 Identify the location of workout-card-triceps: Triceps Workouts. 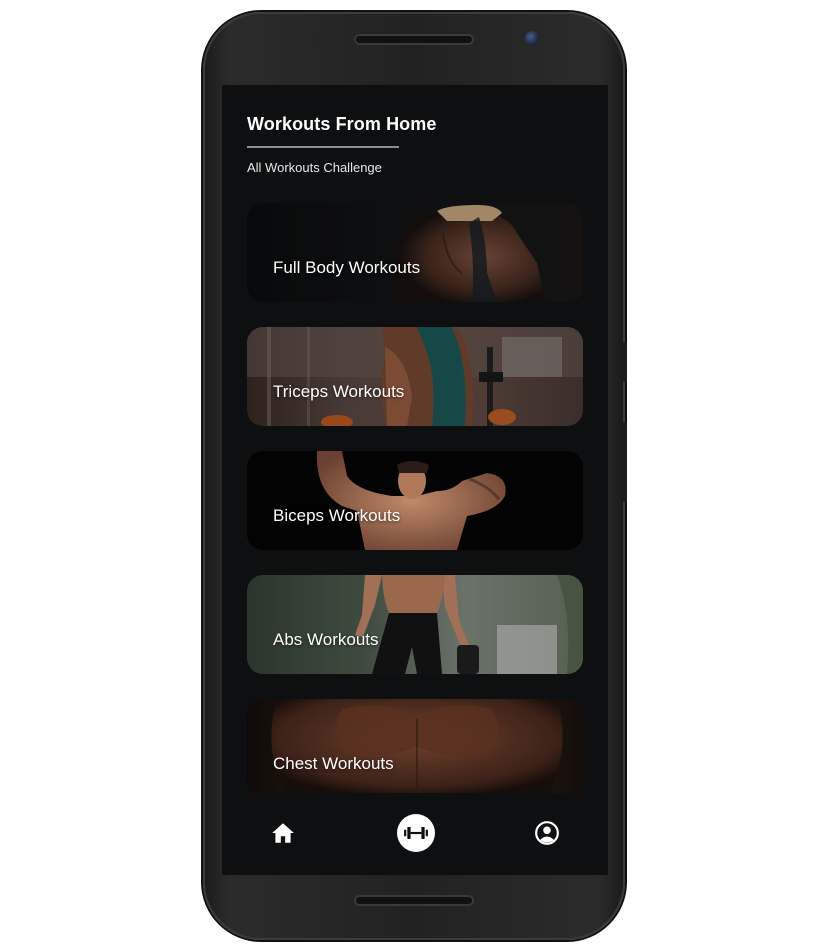
(415, 376).